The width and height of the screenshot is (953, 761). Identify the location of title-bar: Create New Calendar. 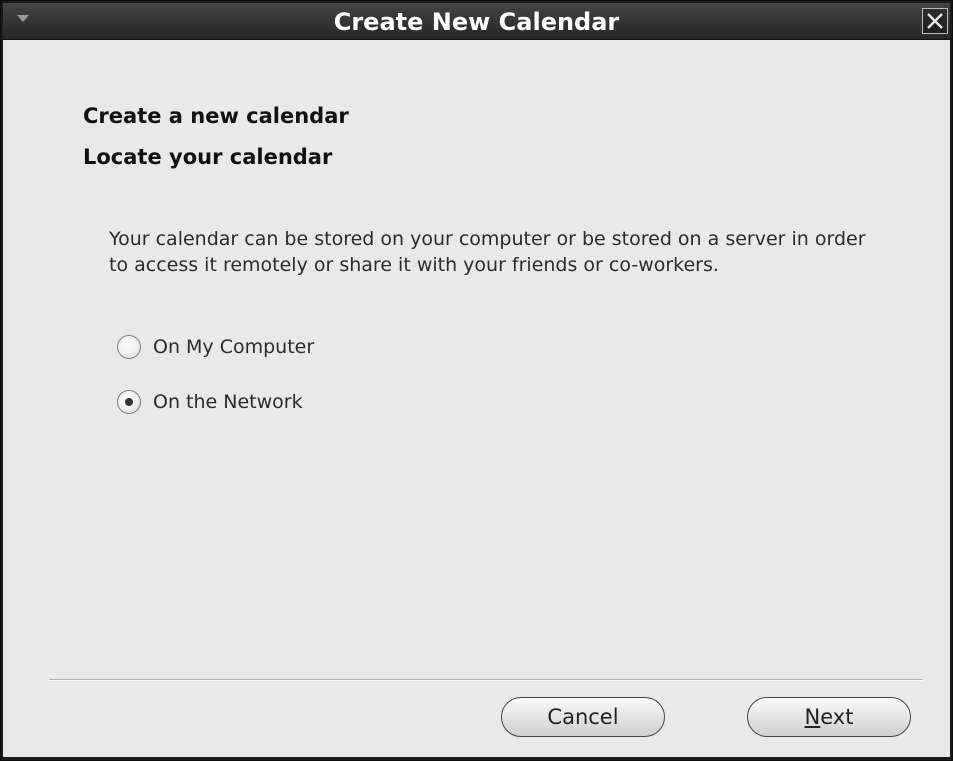
(476, 21).